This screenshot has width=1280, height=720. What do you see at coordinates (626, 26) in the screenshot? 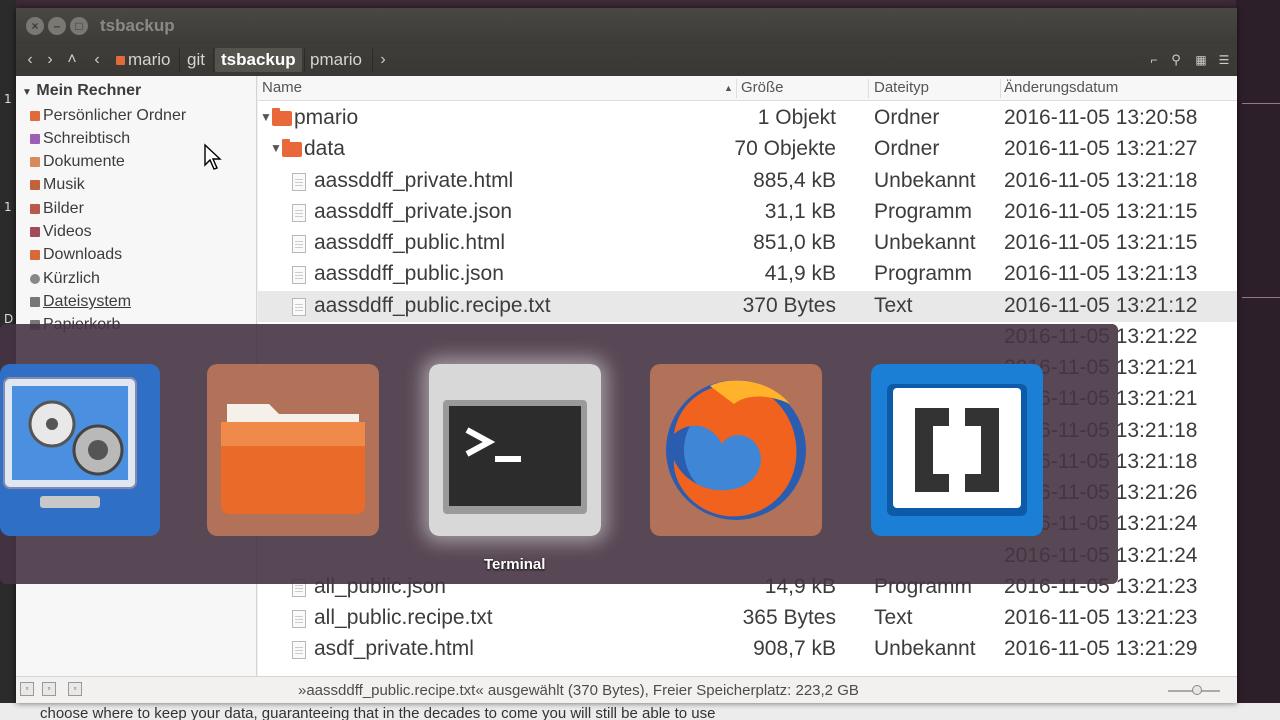
I see `titlebar: × – □ tsbackup` at bounding box center [626, 26].